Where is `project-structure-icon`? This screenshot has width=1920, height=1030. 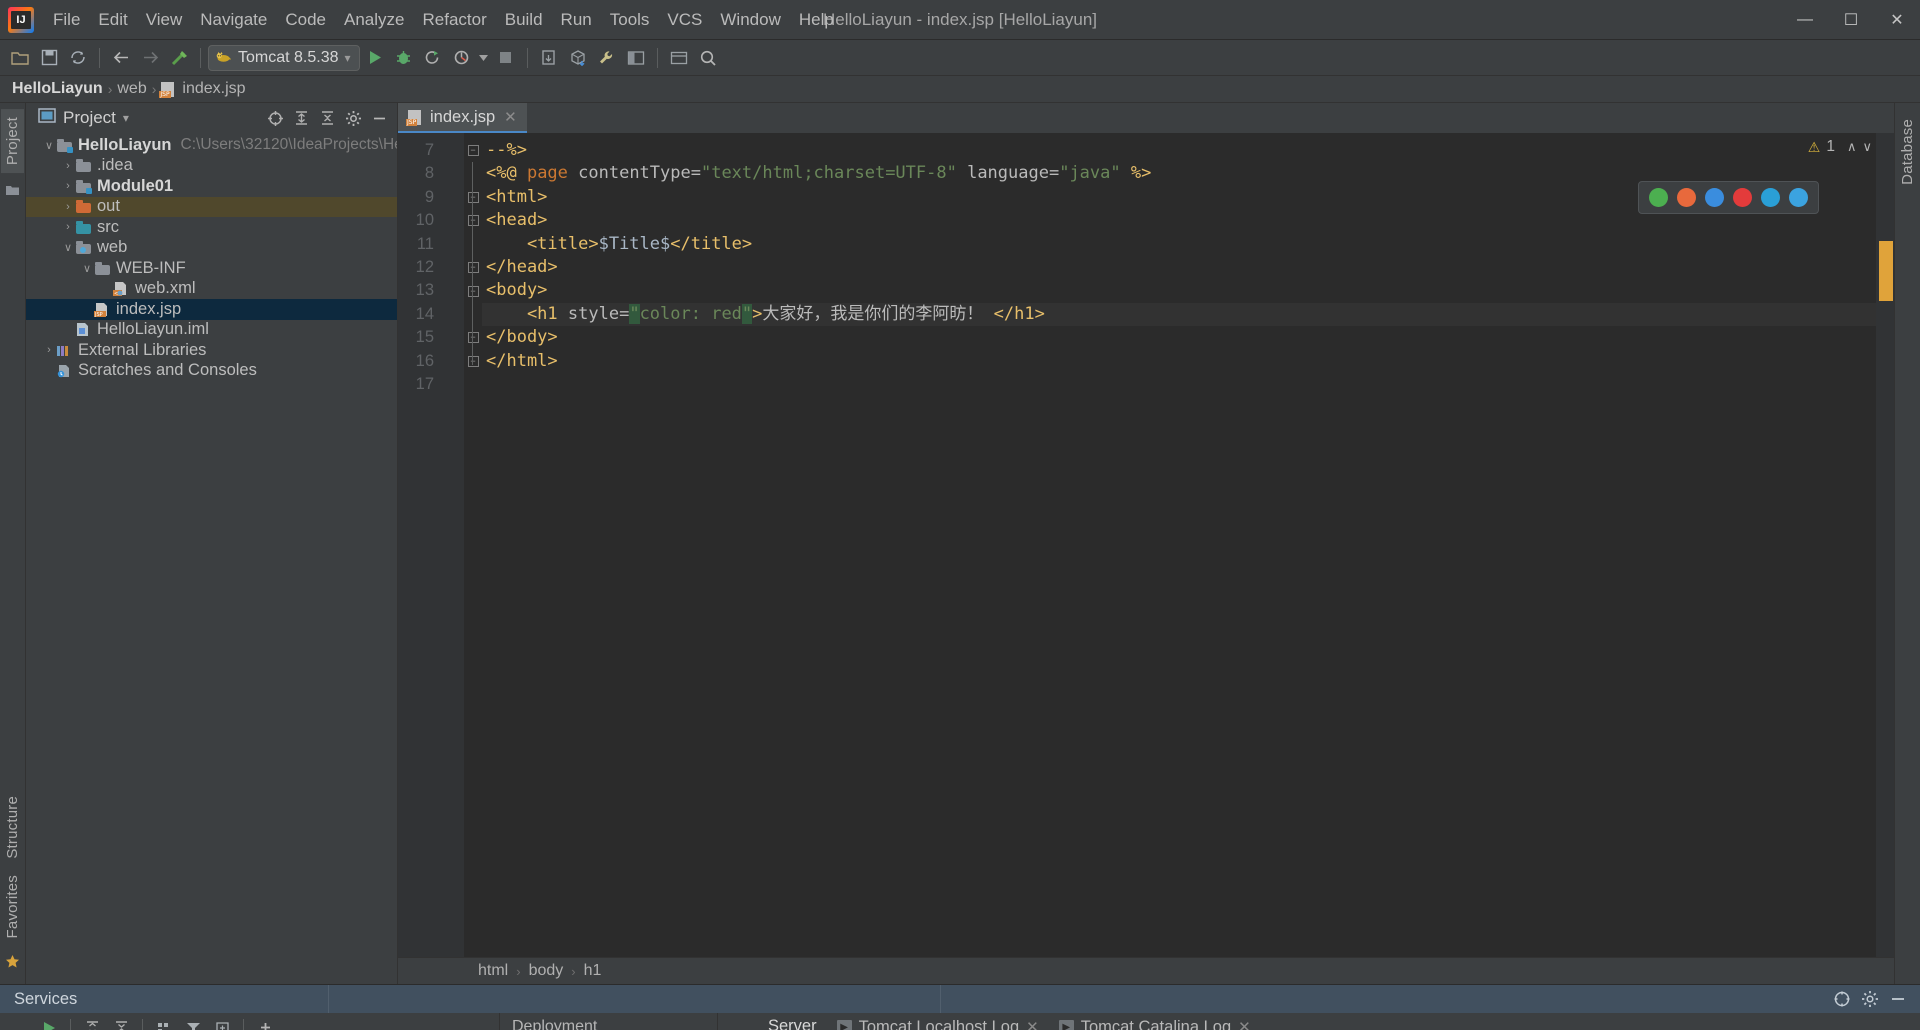 project-structure-icon is located at coordinates (636, 58).